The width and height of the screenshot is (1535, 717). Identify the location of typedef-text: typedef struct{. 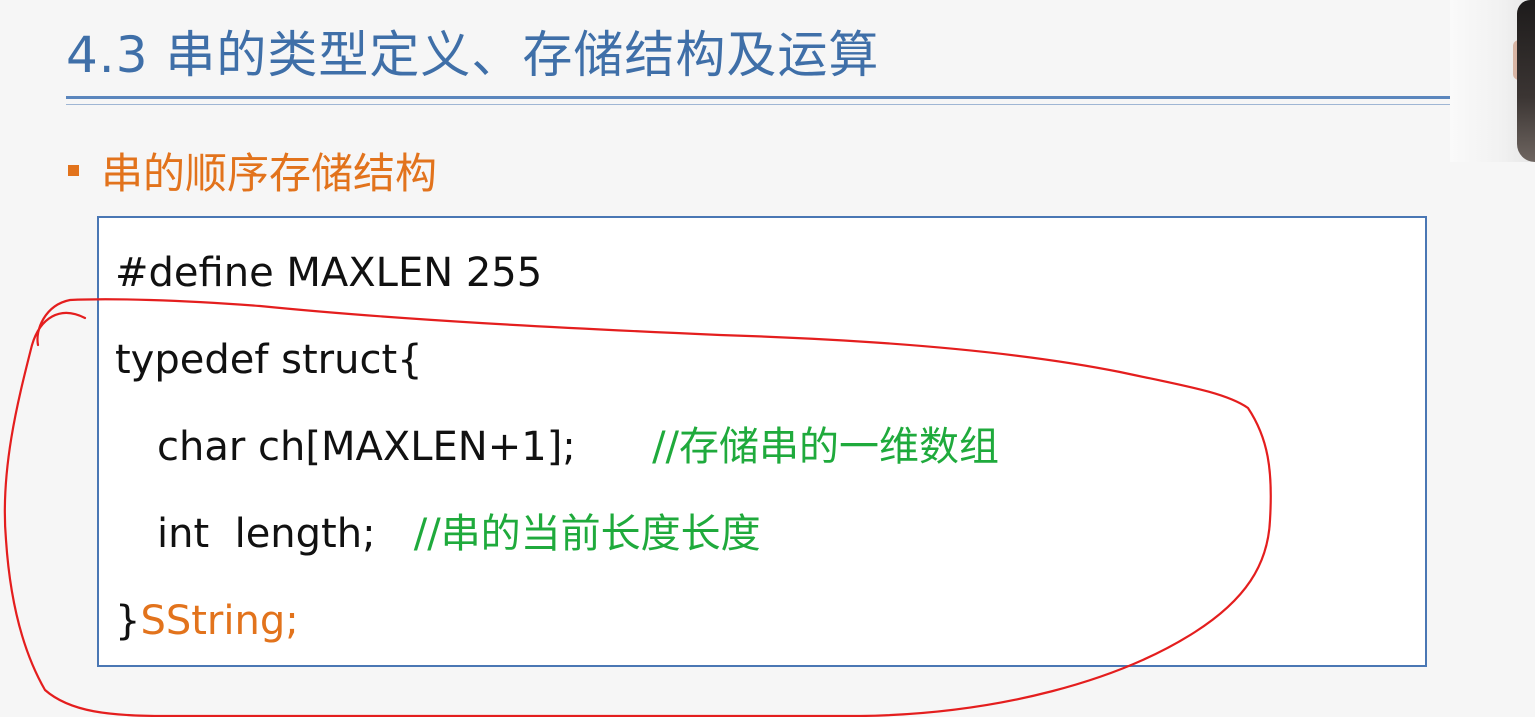
(269, 360).